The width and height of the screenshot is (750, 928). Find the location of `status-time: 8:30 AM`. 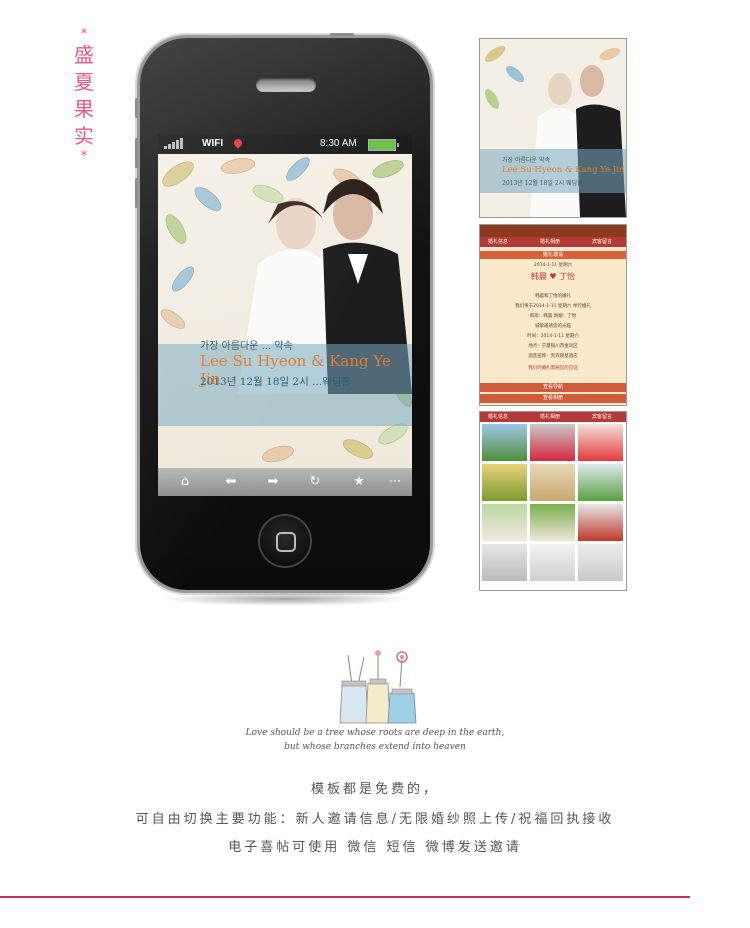

status-time: 8:30 AM is located at coordinates (338, 143).